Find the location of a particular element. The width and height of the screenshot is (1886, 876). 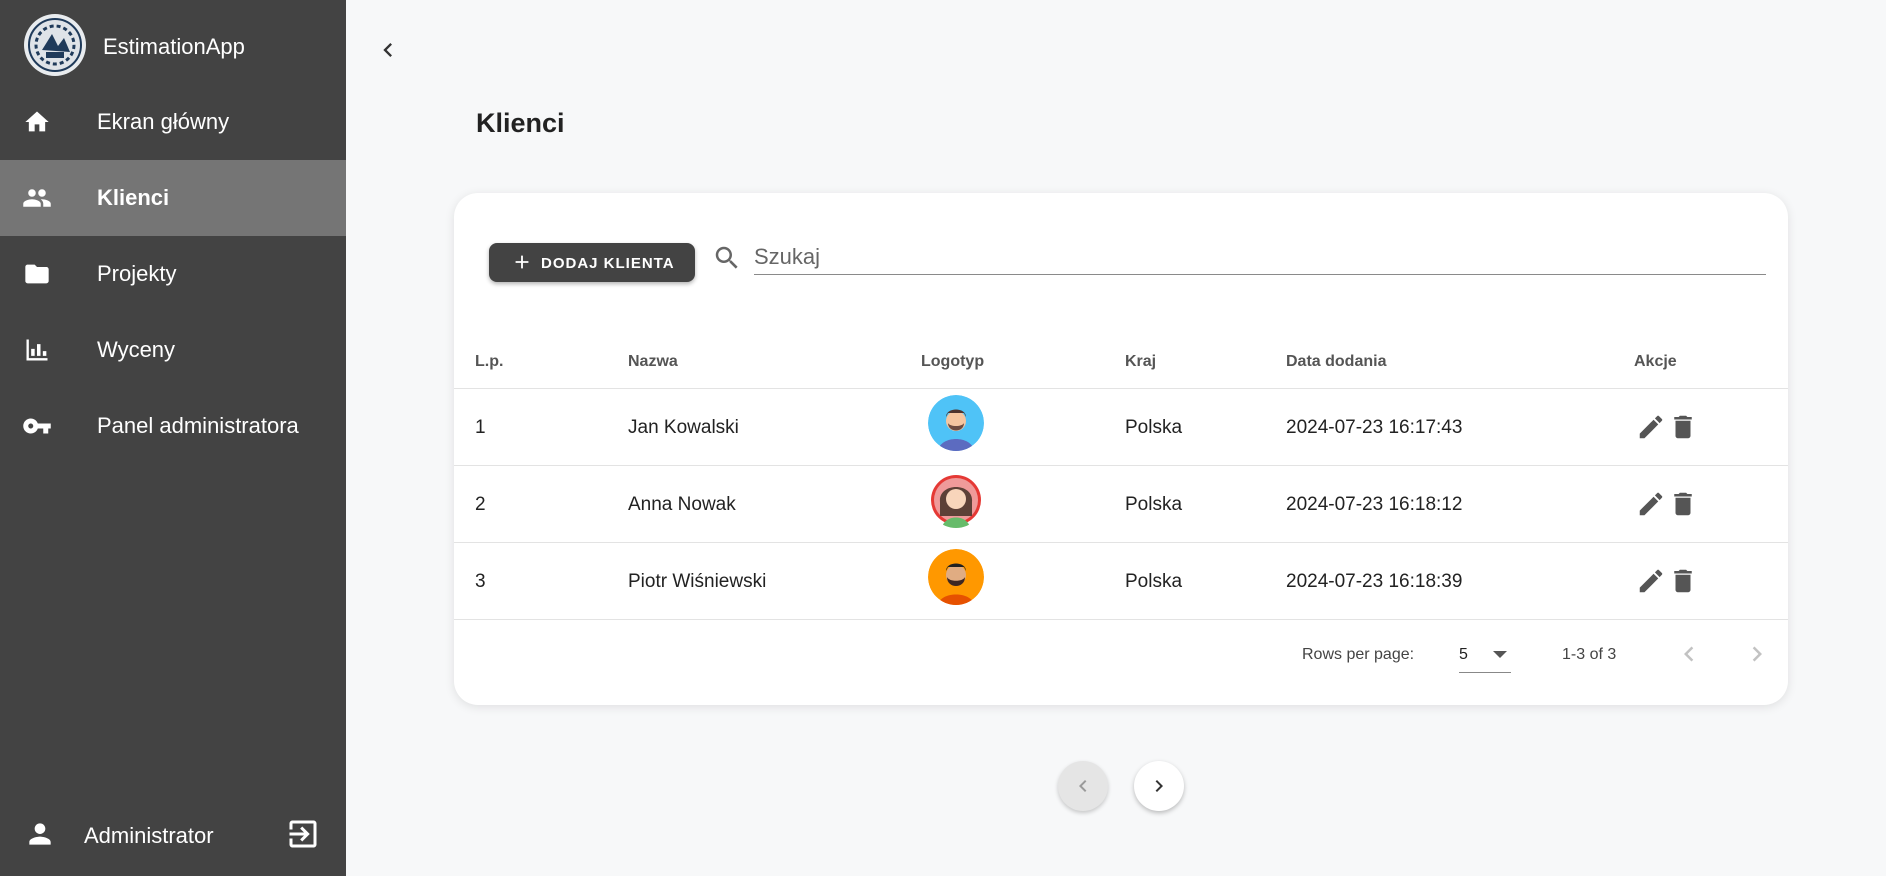

next-button is located at coordinates (1159, 786).